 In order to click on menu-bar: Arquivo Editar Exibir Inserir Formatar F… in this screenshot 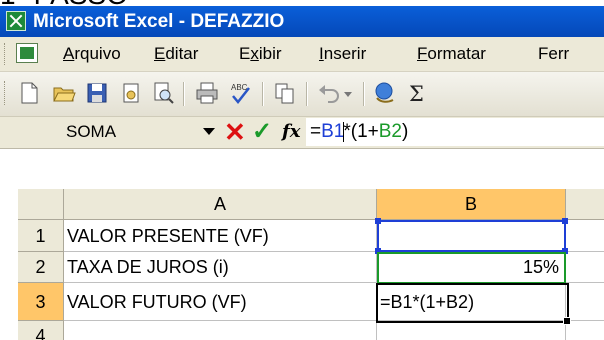, I will do `click(302, 54)`.